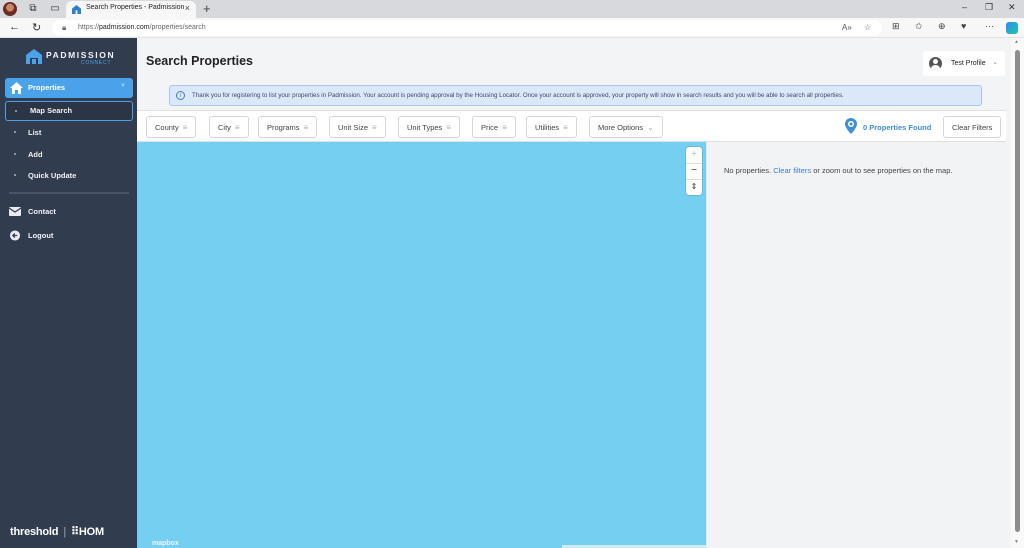  Describe the element at coordinates (34, 56) in the screenshot. I see `house-logo-icon` at that location.